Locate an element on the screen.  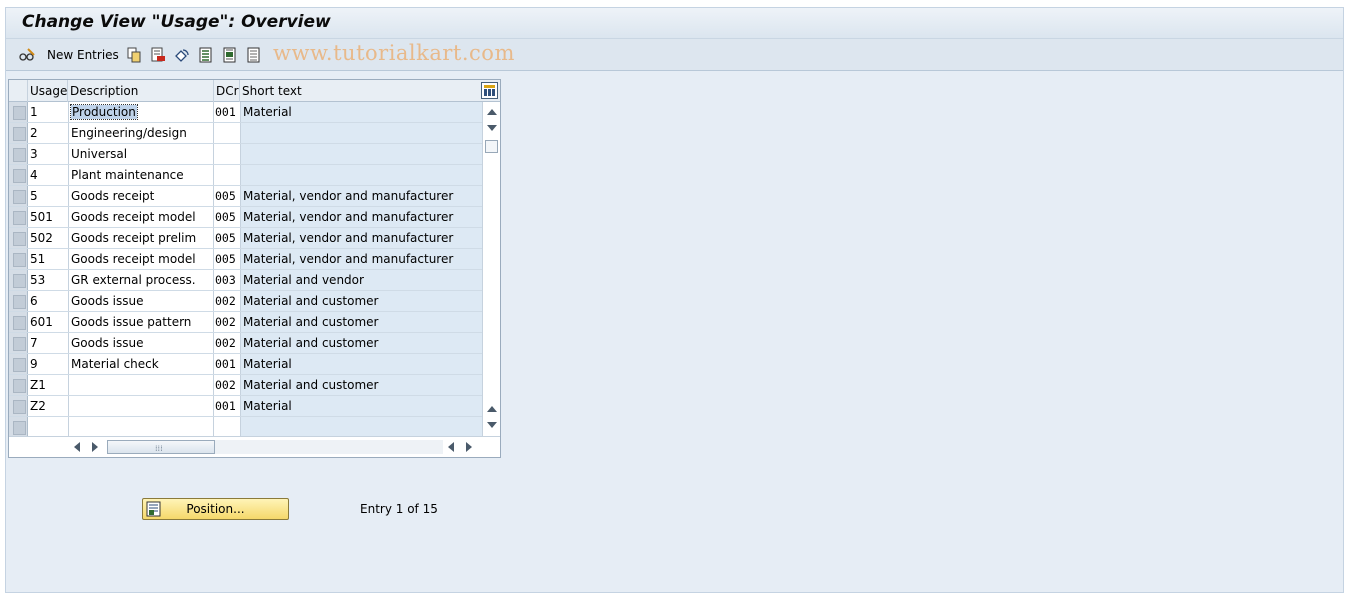
scroll-up-icon is located at coordinates (492, 112).